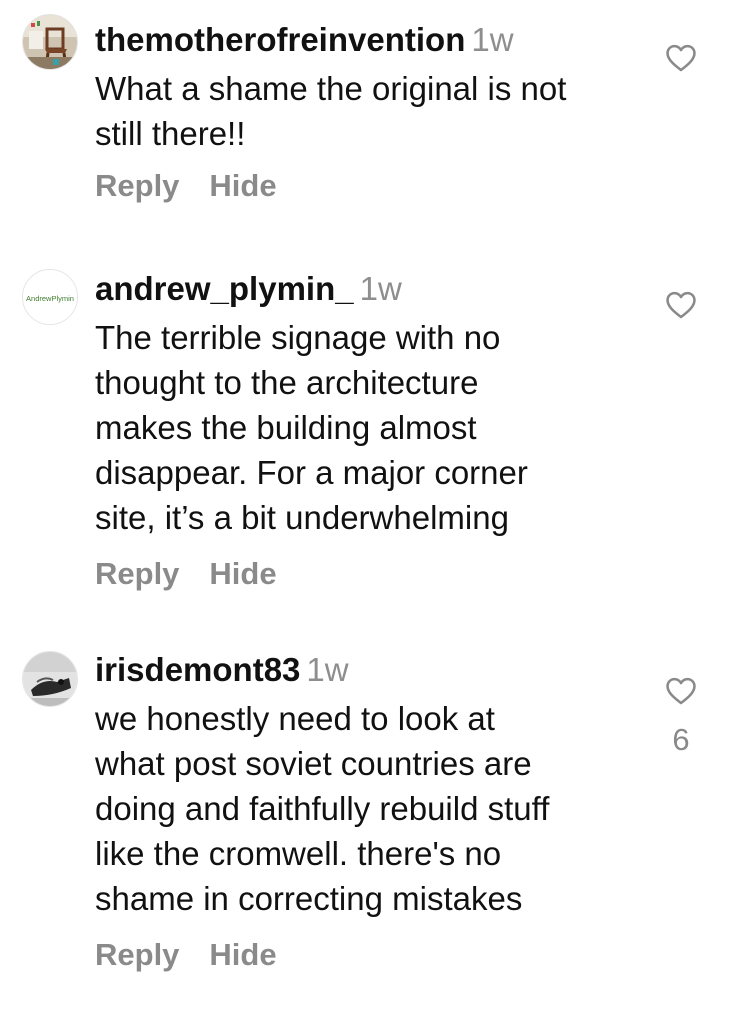 The height and width of the screenshot is (1024, 730). Describe the element at coordinates (375, 670) in the screenshot. I see `comment-header: irisdemont83 1w` at that location.